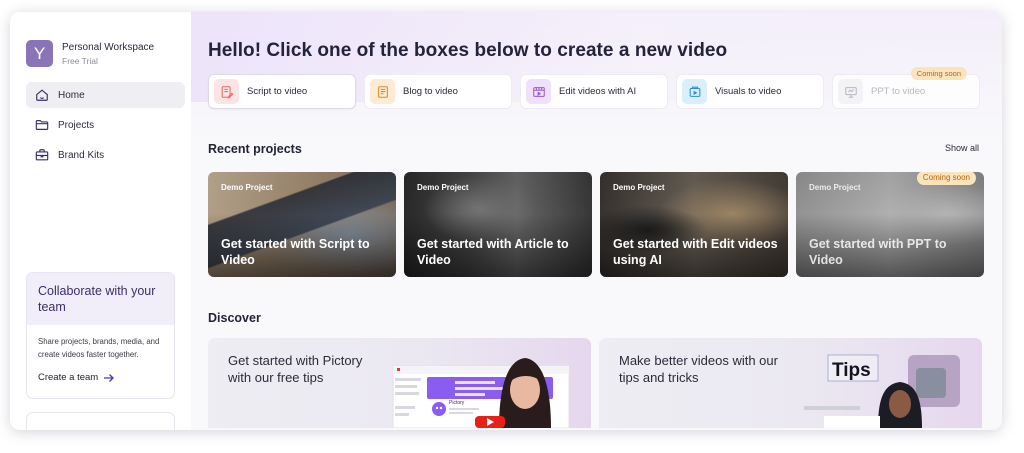 The width and height of the screenshot is (1024, 453). I want to click on action-label: Visuals to video, so click(748, 91).